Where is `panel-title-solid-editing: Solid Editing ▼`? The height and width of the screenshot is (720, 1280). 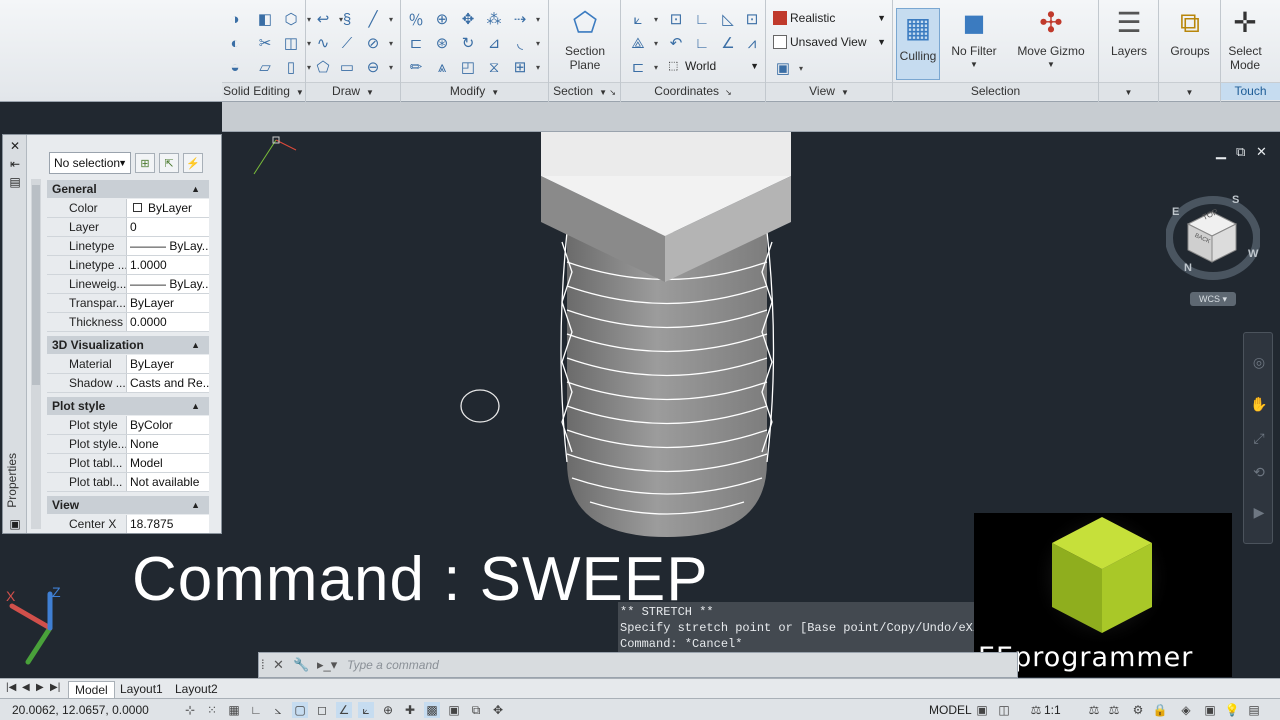
panel-title-solid-editing: Solid Editing ▼ is located at coordinates (263, 91).